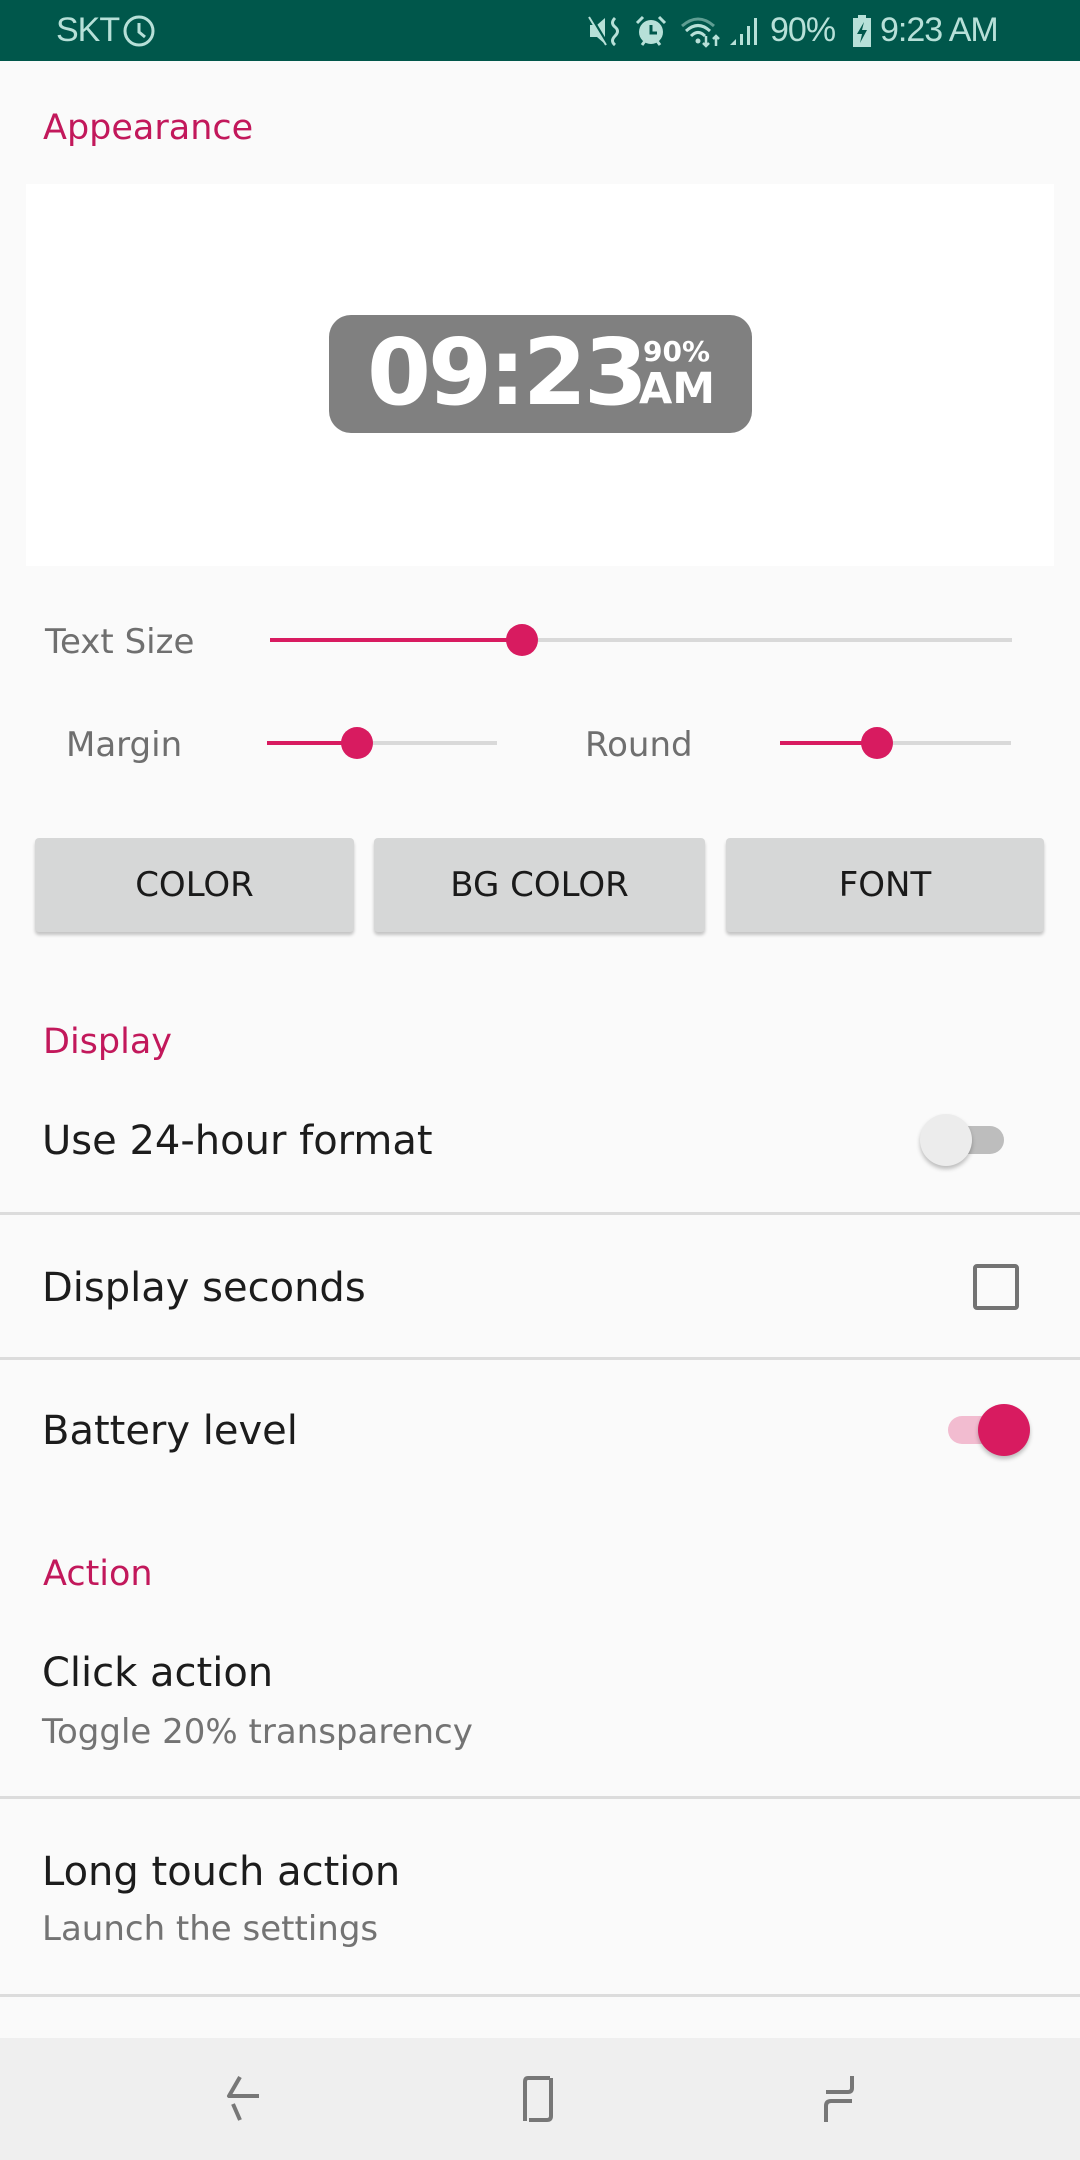 The width and height of the screenshot is (1080, 2160). I want to click on pref-title: Display seconds, so click(204, 1288).